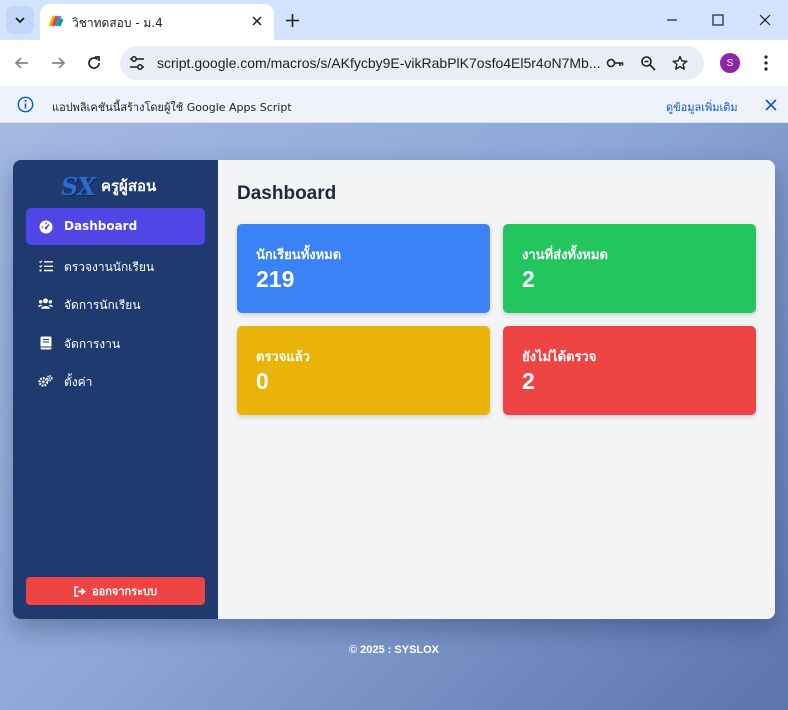 This screenshot has width=788, height=710. Describe the element at coordinates (292, 20) in the screenshot. I see `plus-icon` at that location.